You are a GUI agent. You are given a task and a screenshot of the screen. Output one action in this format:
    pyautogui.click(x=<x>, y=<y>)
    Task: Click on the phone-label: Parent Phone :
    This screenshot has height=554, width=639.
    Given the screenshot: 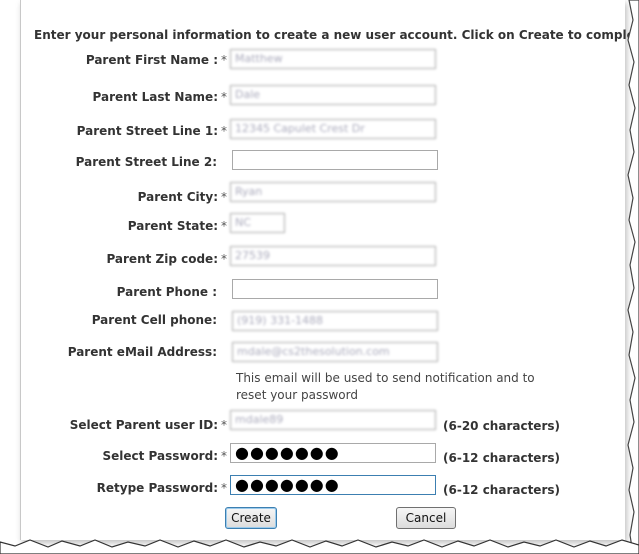 What is the action you would take?
    pyautogui.click(x=166, y=292)
    